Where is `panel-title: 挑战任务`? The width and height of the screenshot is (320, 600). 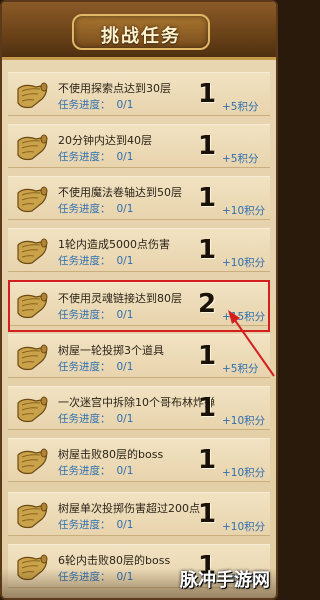
panel-title: 挑战任务 is located at coordinates (141, 36).